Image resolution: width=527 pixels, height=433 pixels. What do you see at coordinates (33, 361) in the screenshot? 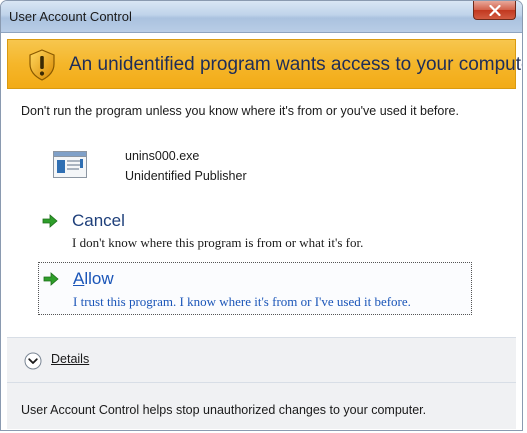
I see `chevron-down-icon` at bounding box center [33, 361].